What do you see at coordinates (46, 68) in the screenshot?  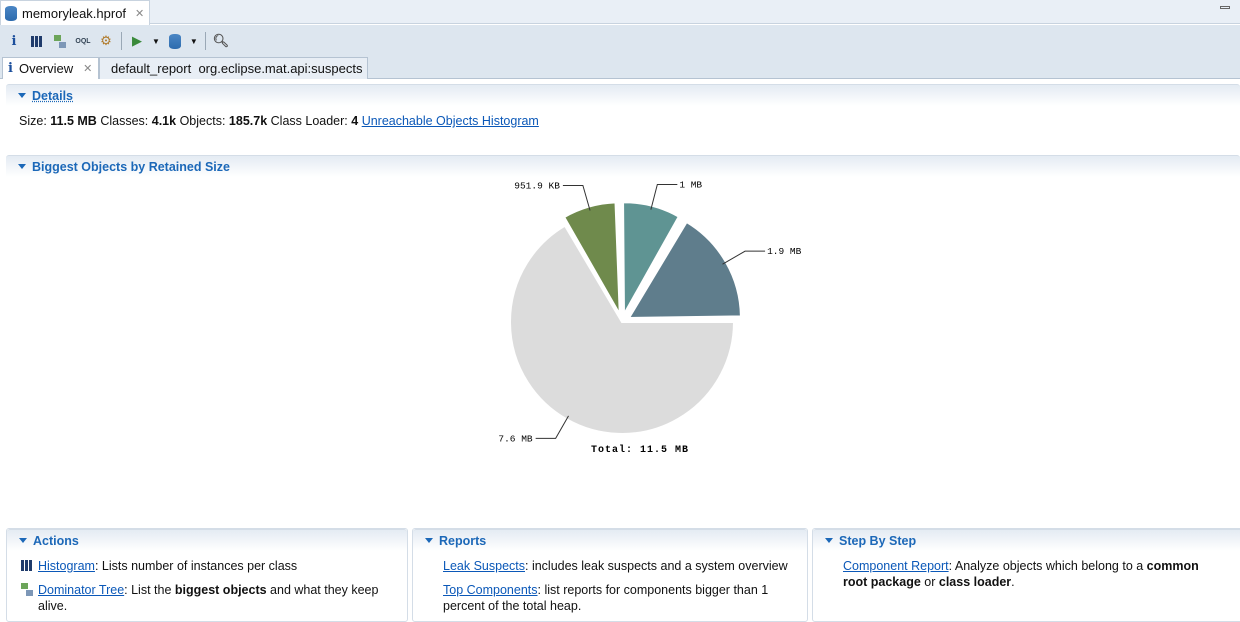 I see `tab-label: Overview` at bounding box center [46, 68].